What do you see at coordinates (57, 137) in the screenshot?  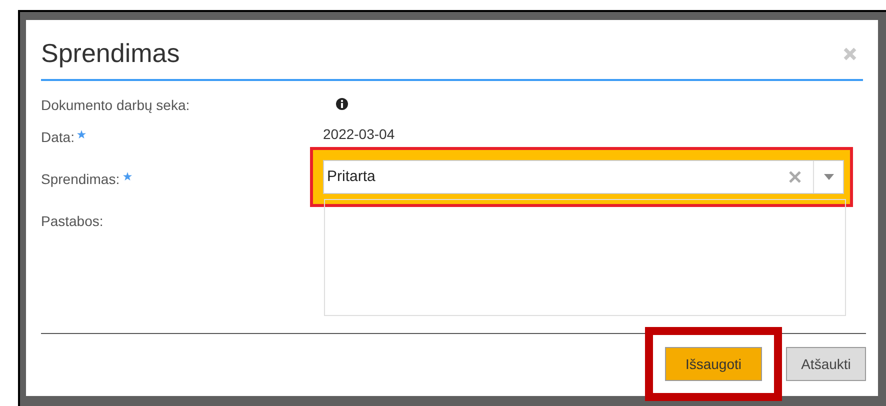 I see `field-label: Data:` at bounding box center [57, 137].